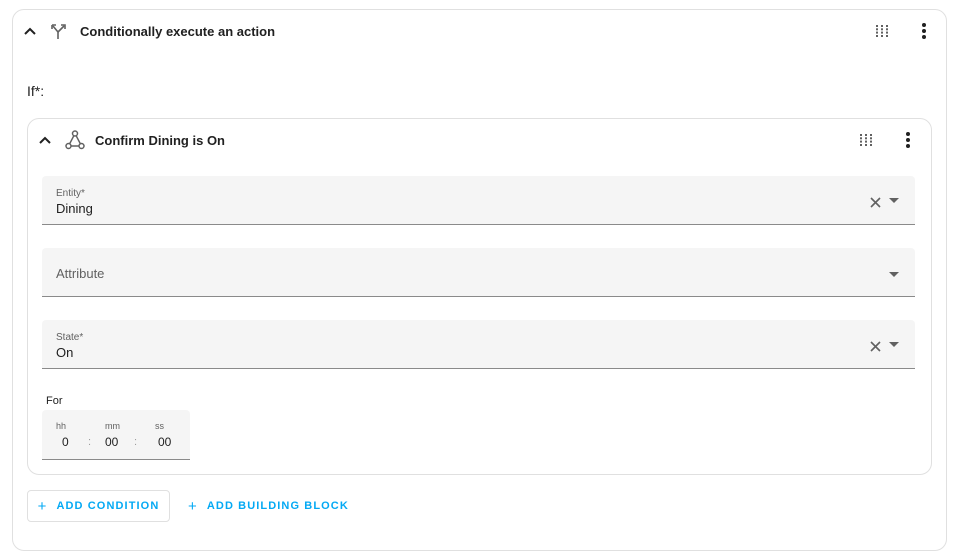  Describe the element at coordinates (108, 506) in the screenshot. I see `add-condition-label: Add condition` at that location.